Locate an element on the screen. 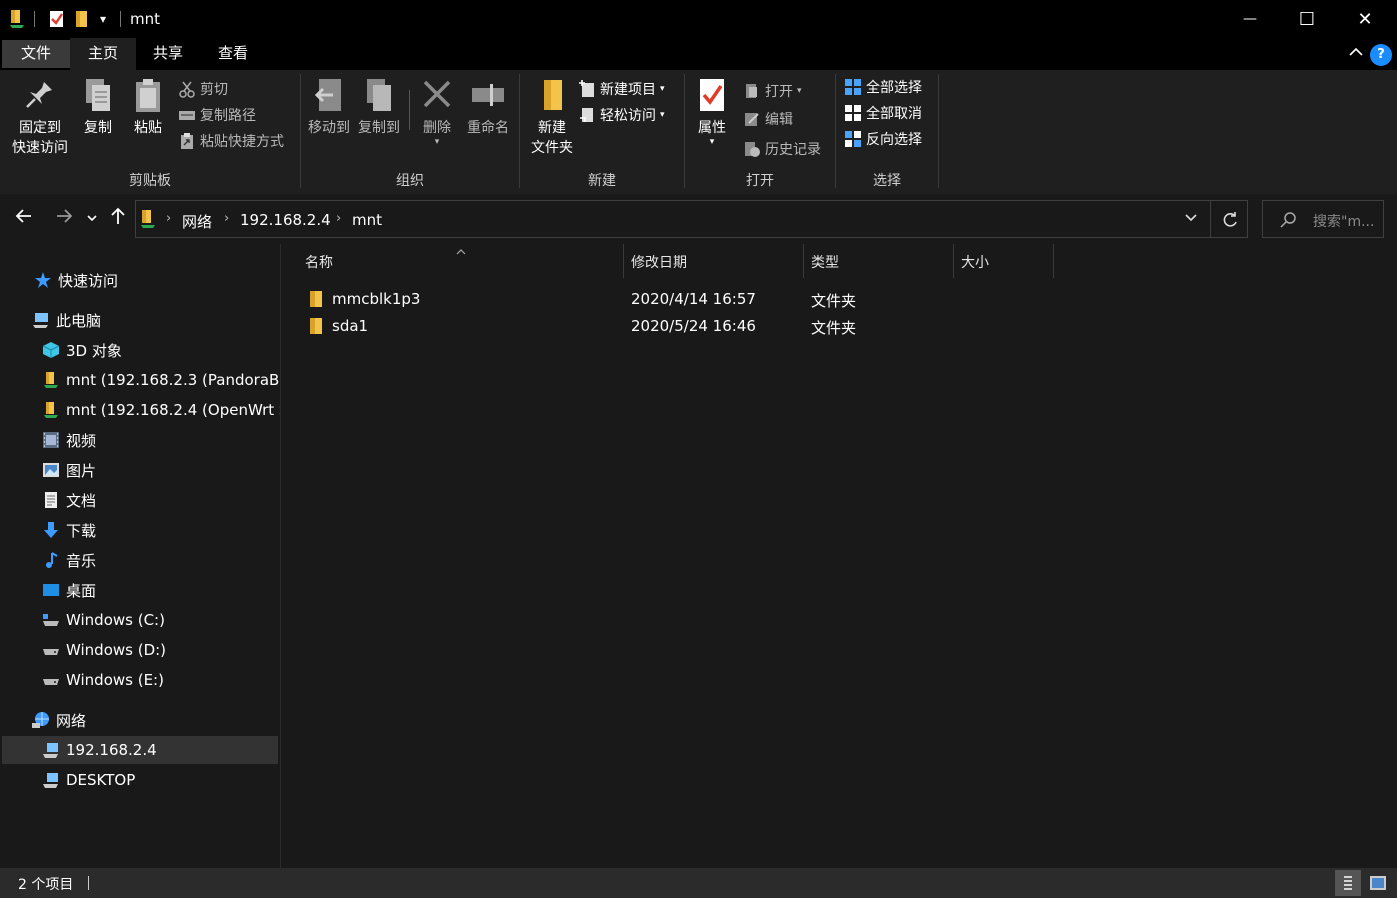 The width and height of the screenshot is (1397, 898). nav-network: 网络 is located at coordinates (140, 720).